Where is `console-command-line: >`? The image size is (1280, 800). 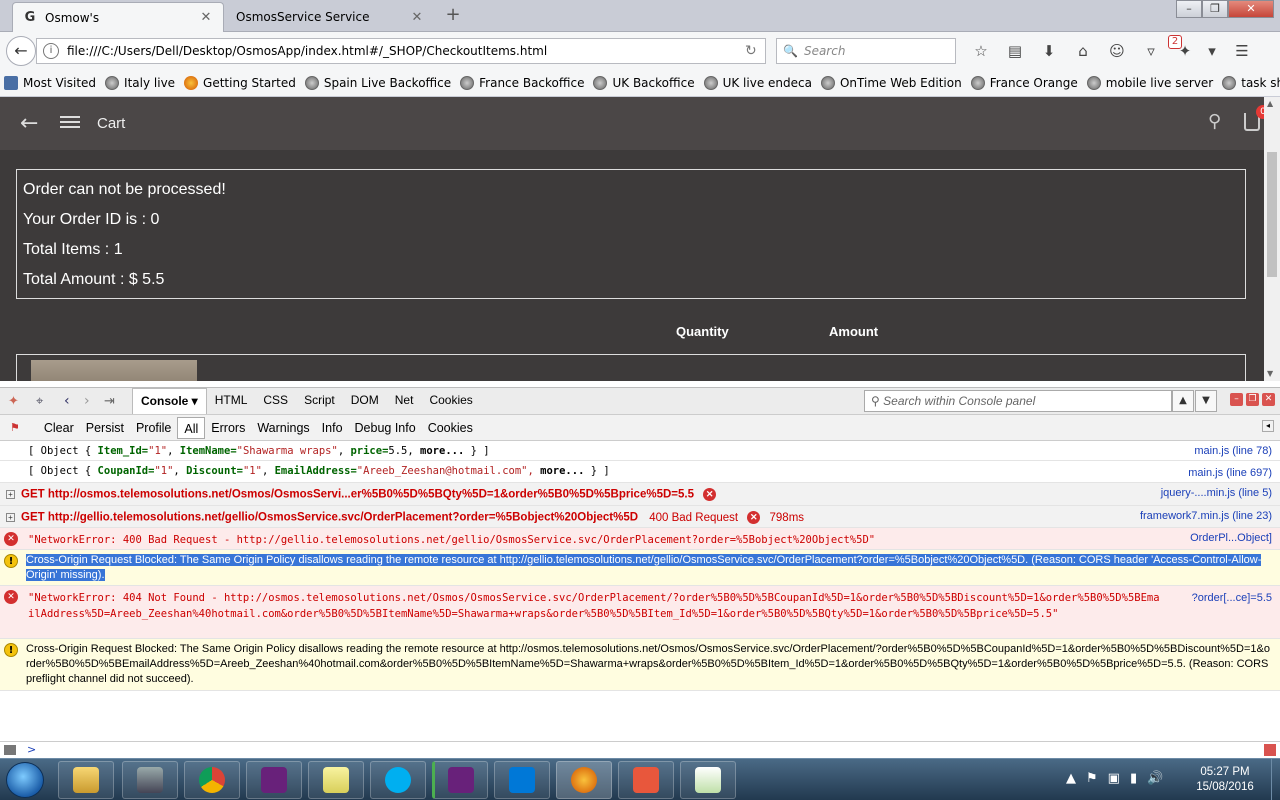
console-command-line: > is located at coordinates (640, 749).